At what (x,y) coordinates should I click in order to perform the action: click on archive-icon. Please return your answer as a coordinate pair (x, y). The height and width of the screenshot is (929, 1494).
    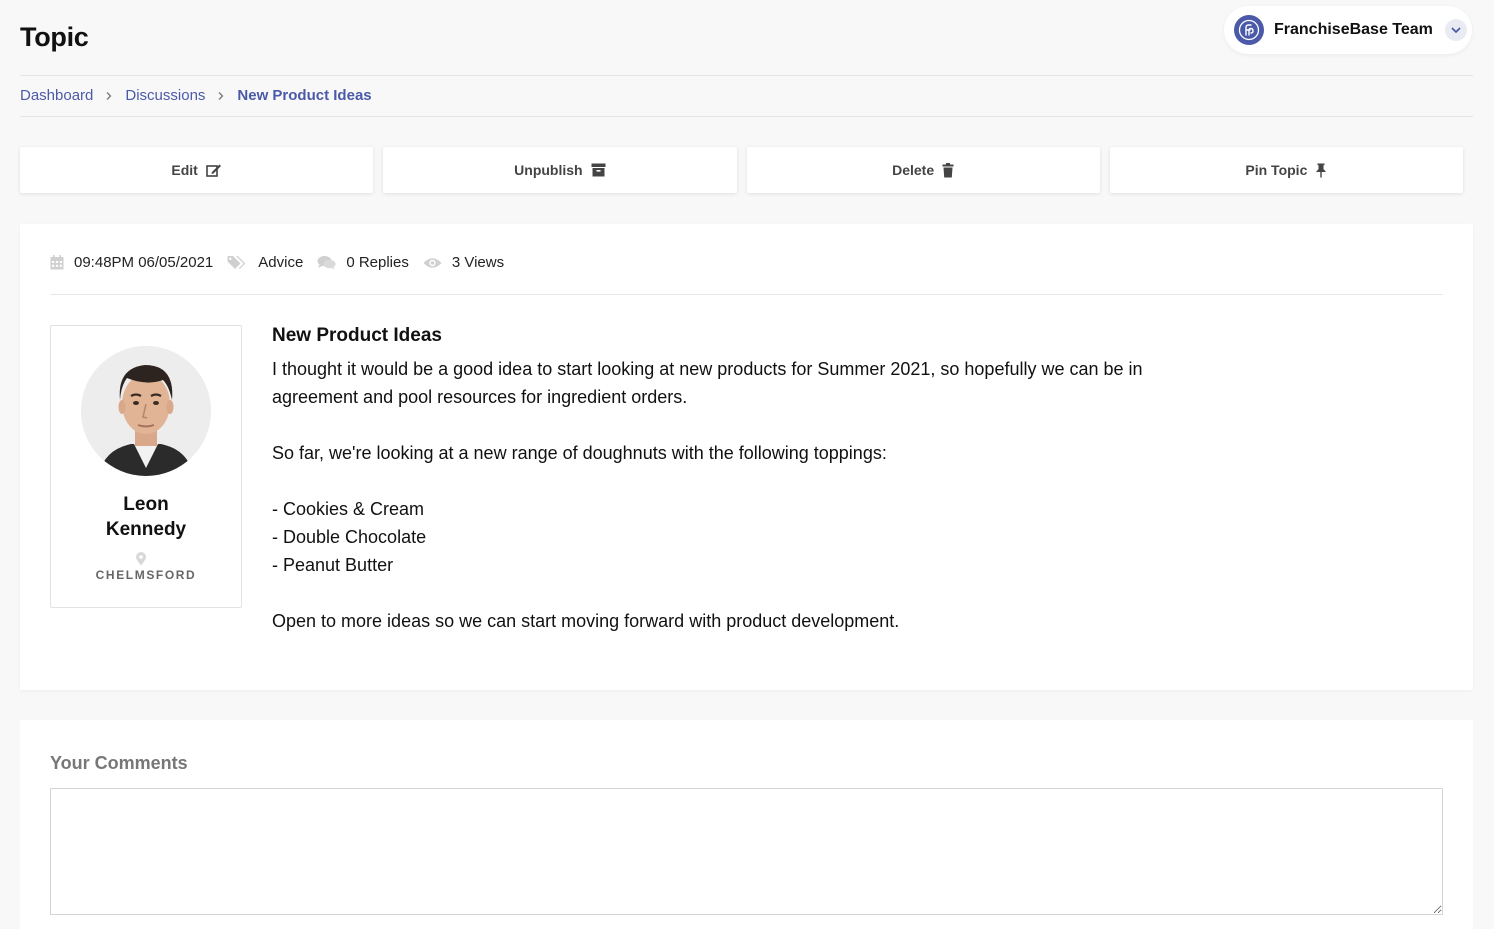
    Looking at the image, I should click on (598, 170).